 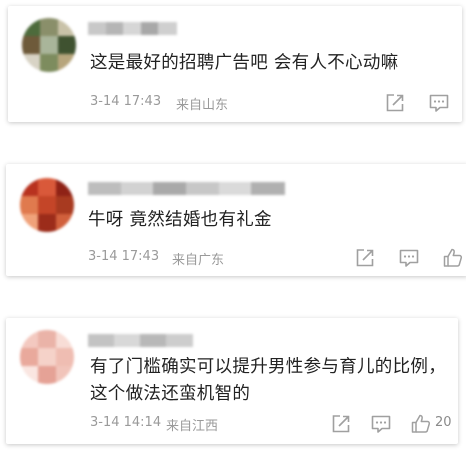 I want to click on comment-location: 来自江西, so click(x=192, y=426).